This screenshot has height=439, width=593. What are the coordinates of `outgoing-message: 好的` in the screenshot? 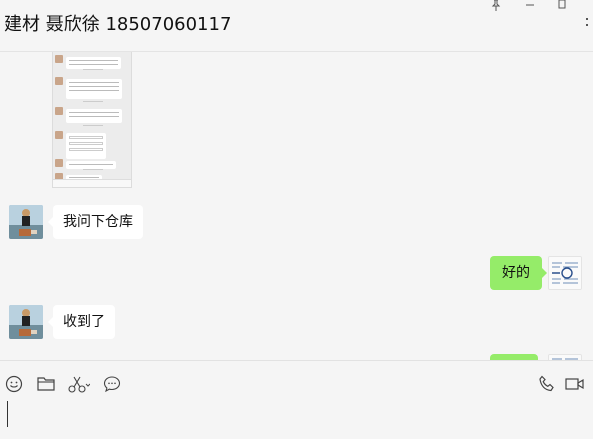 It's located at (518, 273).